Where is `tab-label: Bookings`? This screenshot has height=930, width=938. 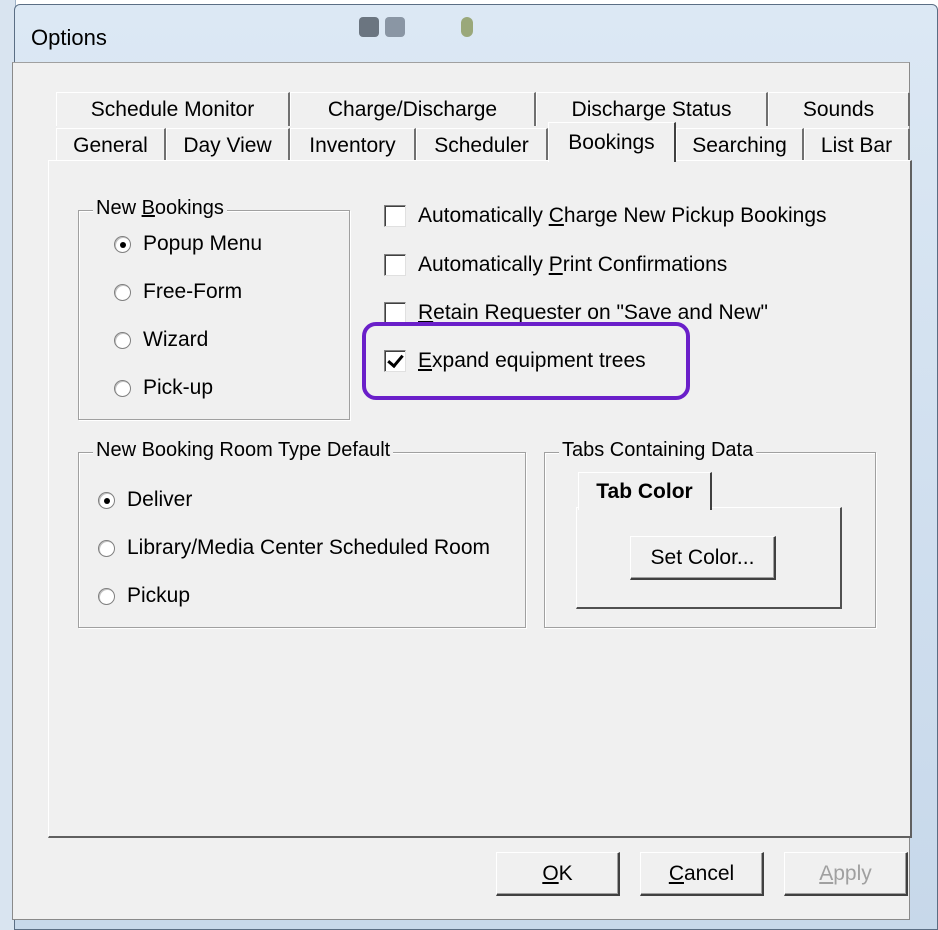
tab-label: Bookings is located at coordinates (611, 142).